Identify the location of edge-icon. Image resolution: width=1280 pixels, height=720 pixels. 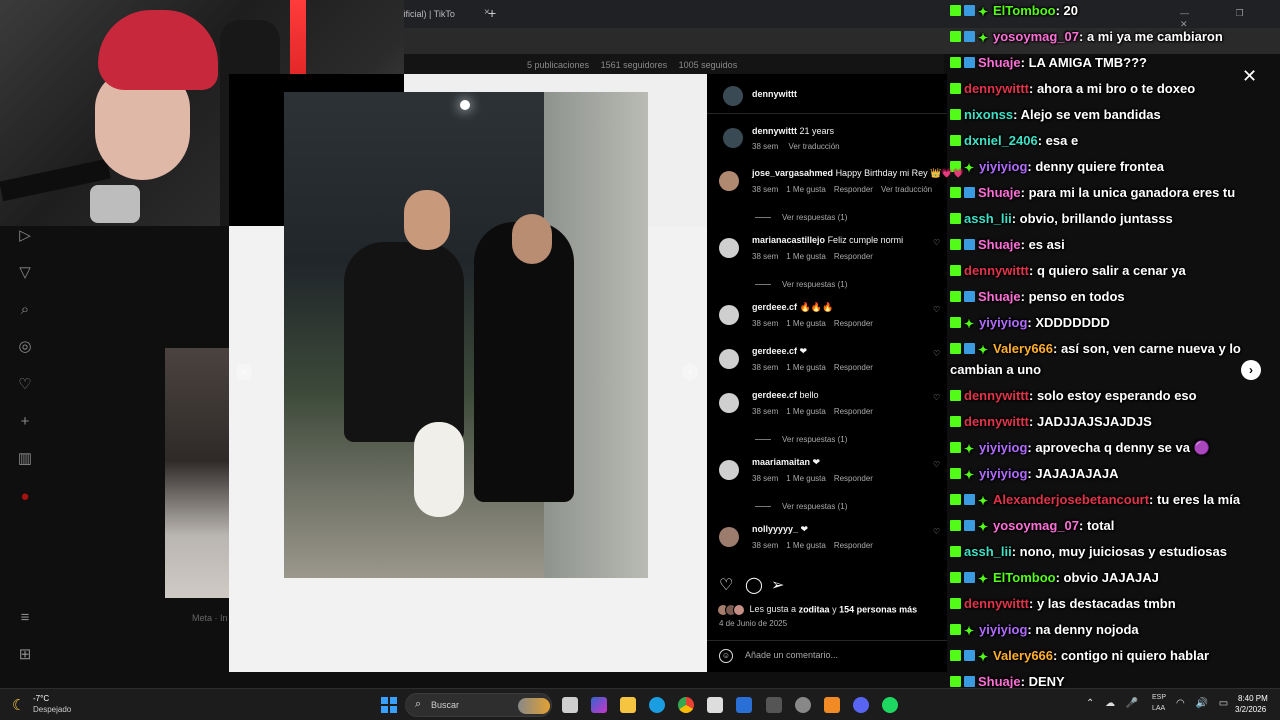
(657, 705).